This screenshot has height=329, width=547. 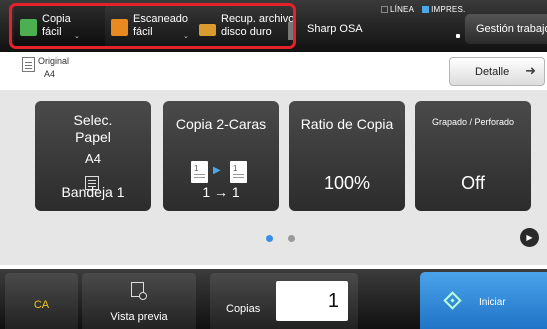 What do you see at coordinates (347, 156) in the screenshot?
I see `tile-copy-ratio: Ratio de Copia 100%` at bounding box center [347, 156].